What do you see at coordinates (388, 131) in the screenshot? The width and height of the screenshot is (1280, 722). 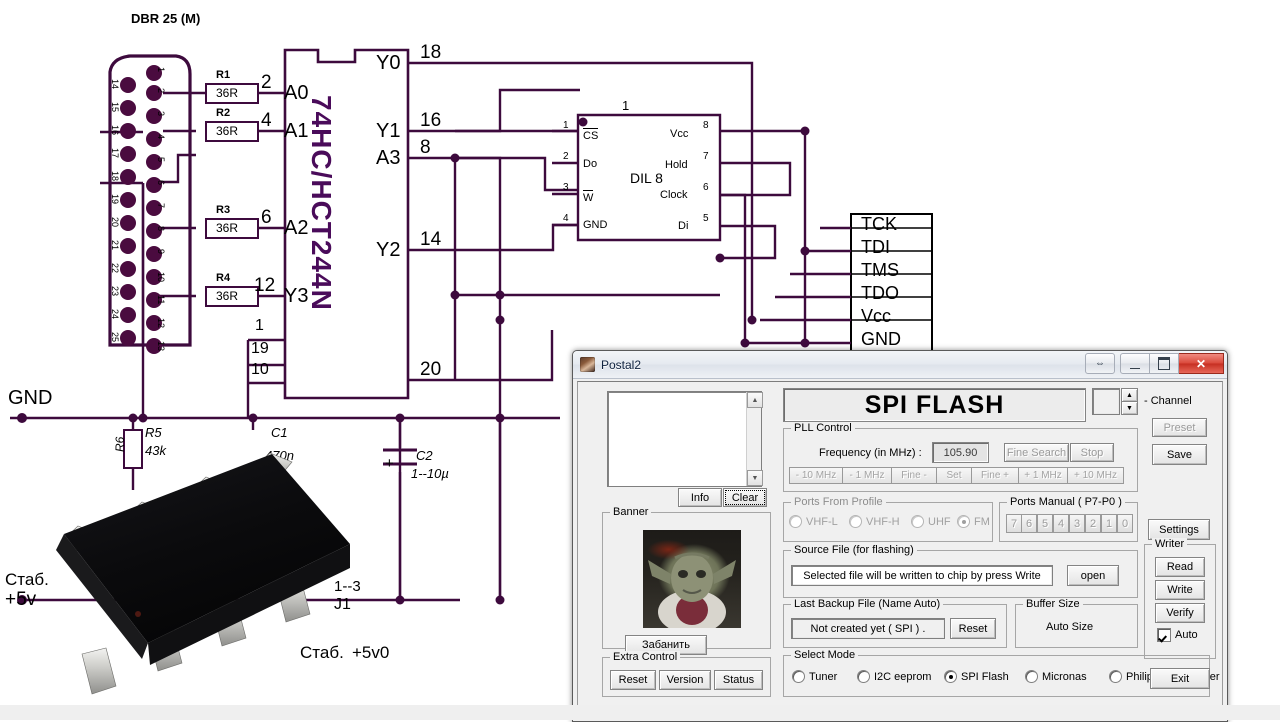 I see `ic-pin-y1: Y1` at bounding box center [388, 131].